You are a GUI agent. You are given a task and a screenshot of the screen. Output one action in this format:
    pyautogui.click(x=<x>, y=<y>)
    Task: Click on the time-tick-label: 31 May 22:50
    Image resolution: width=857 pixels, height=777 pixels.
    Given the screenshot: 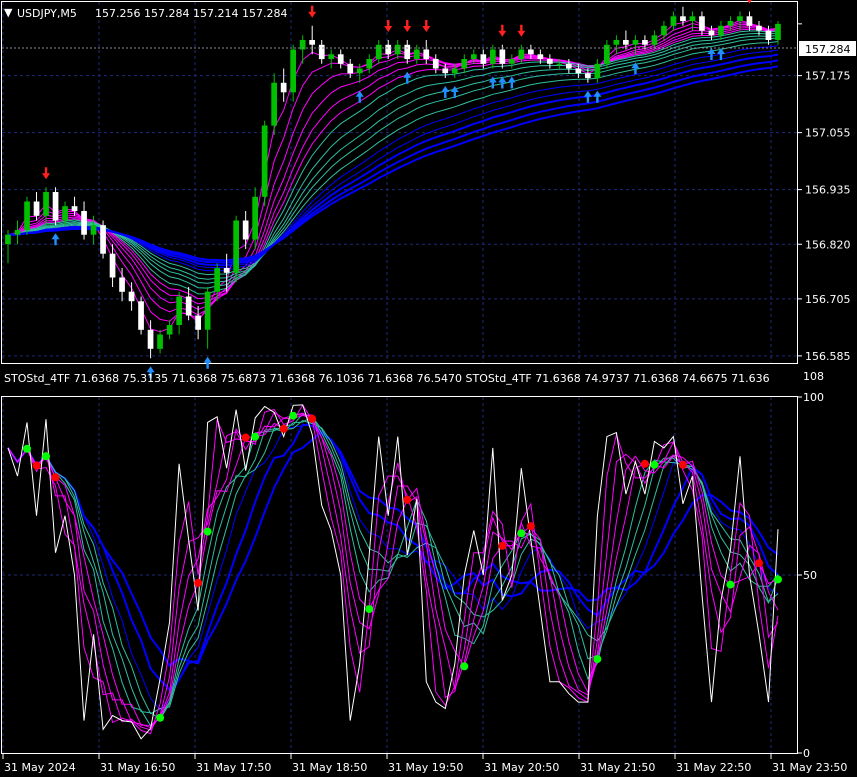 What is the action you would take?
    pyautogui.click(x=713, y=767)
    